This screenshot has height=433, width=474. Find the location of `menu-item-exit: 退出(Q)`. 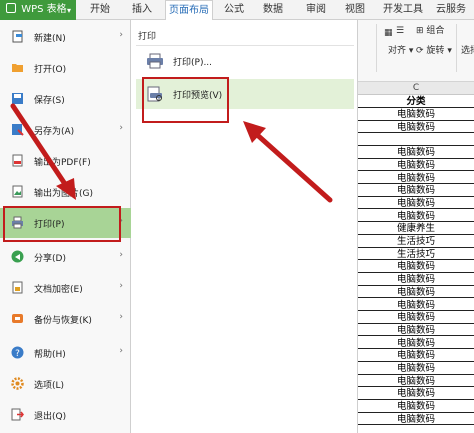

menu-item-exit: 退出(Q) is located at coordinates (65, 415).